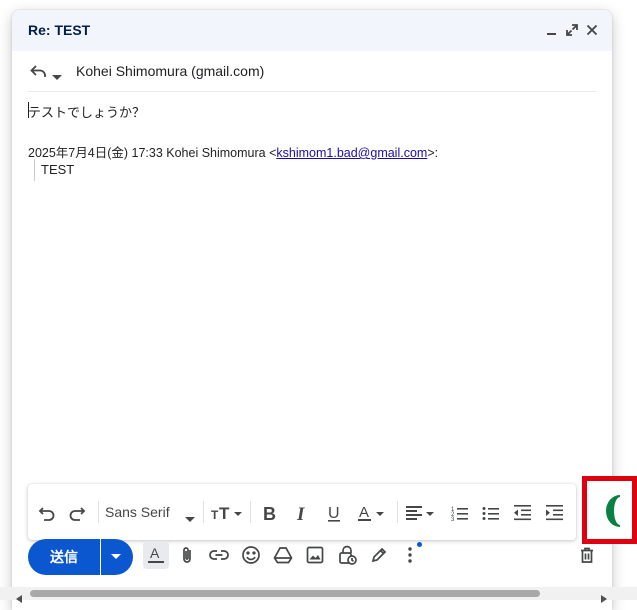 This screenshot has width=637, height=610. Describe the element at coordinates (170, 71) in the screenshot. I see `recipient-name: Kohei Shimomura (gmail.com)` at that location.